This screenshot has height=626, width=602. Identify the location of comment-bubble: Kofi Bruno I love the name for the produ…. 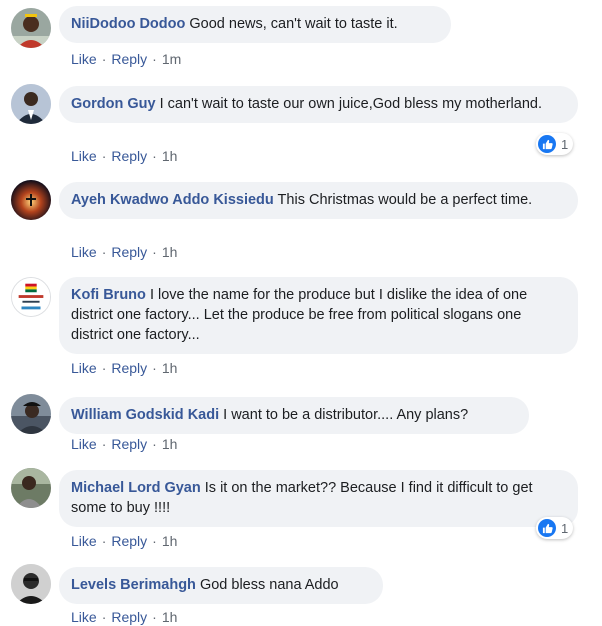
(318, 315).